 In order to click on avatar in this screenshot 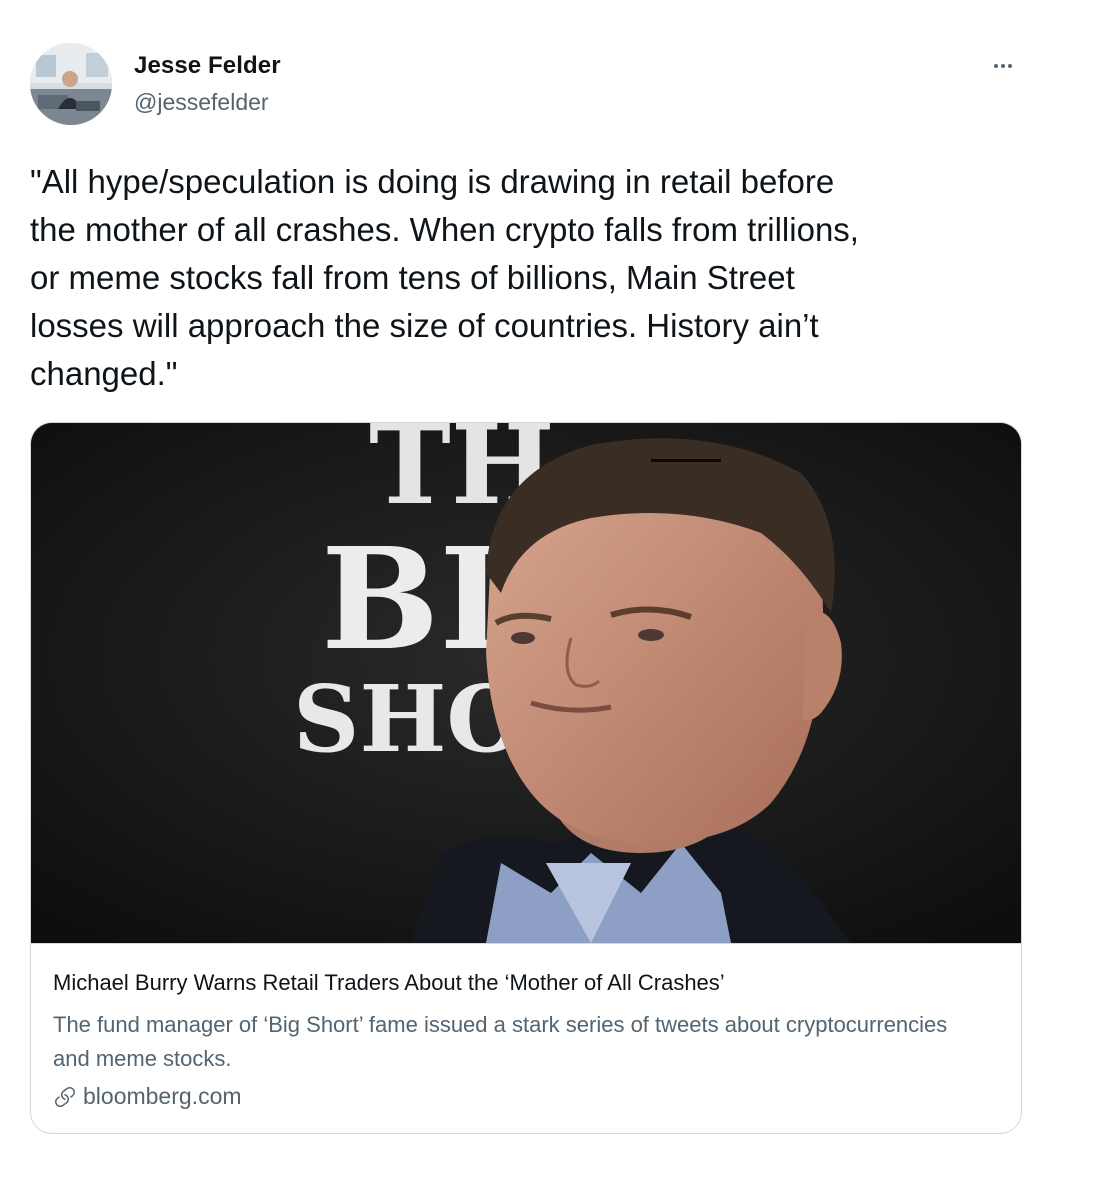, I will do `click(71, 84)`.